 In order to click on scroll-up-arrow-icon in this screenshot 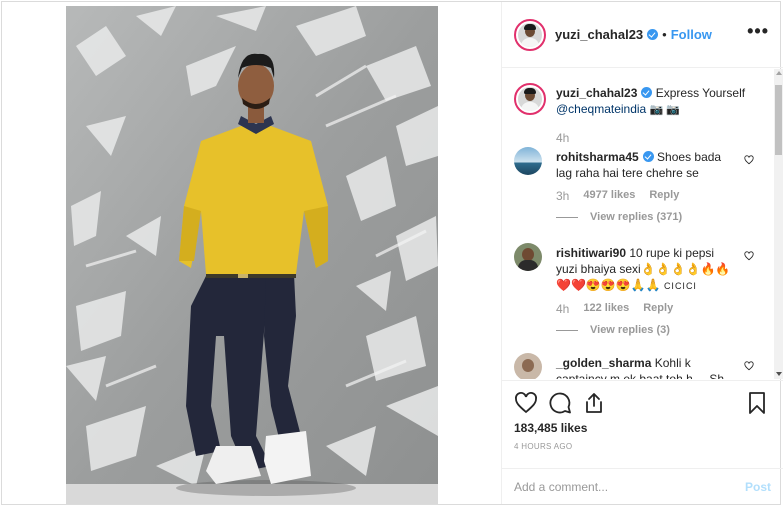, I will do `click(779, 73)`.